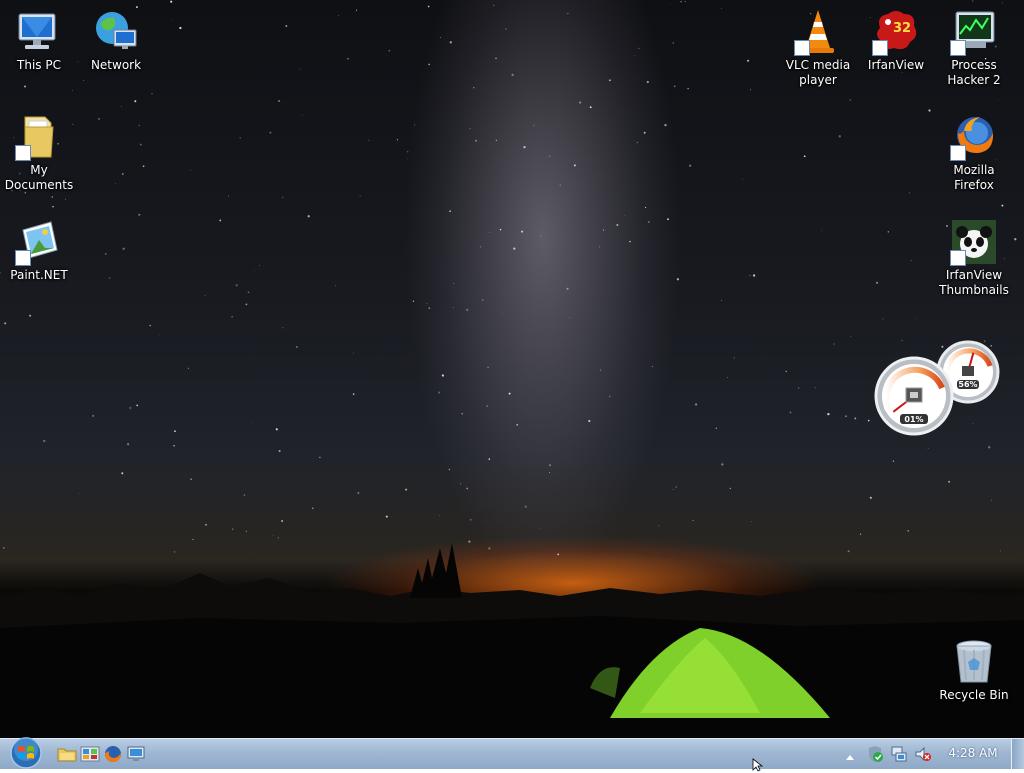 This screenshot has width=1024, height=773. What do you see at coordinates (818, 48) in the screenshot?
I see `desktop-icon-vlc-media-player: VLC media player` at bounding box center [818, 48].